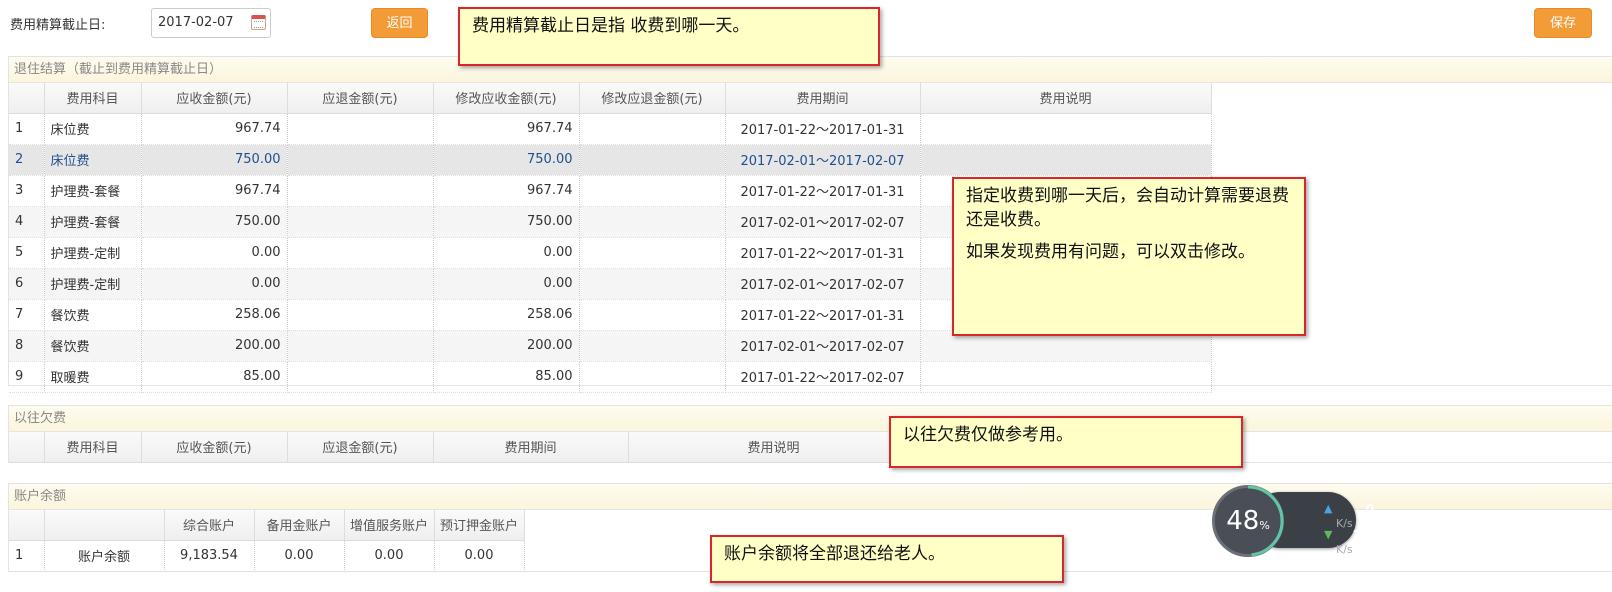  What do you see at coordinates (214, 377) in the screenshot?
I see `receivable-cell: 85.00` at bounding box center [214, 377].